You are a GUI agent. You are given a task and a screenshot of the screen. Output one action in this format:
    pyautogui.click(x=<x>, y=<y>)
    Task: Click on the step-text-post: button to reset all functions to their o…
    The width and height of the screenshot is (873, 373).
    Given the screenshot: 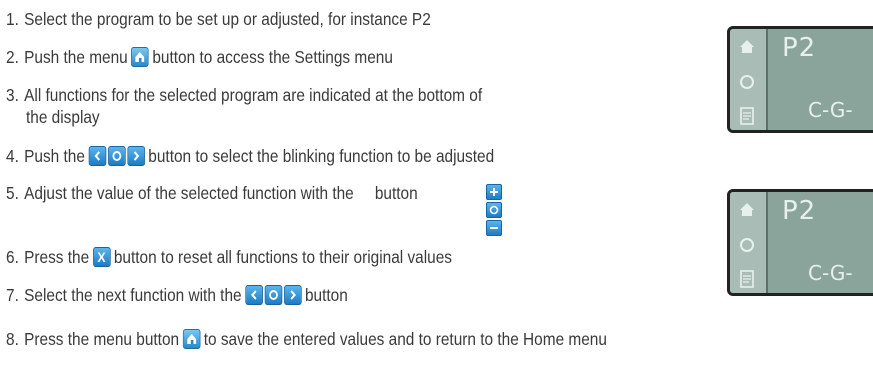 What is the action you would take?
    pyautogui.click(x=282, y=257)
    